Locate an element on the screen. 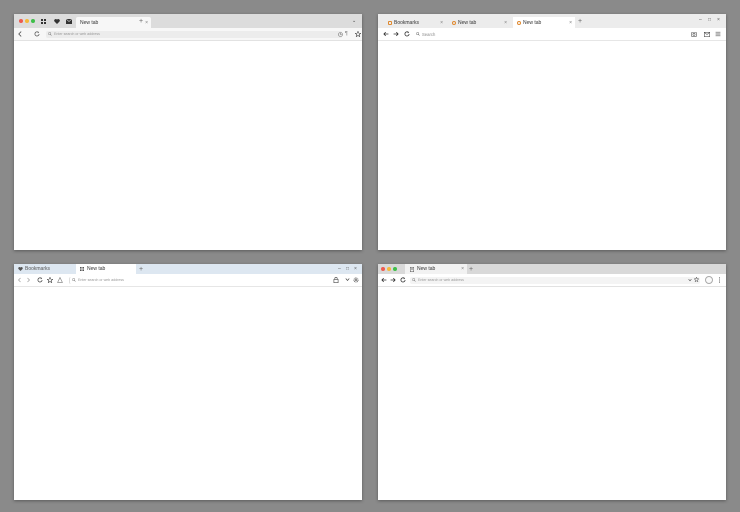 The height and width of the screenshot is (512, 740). page-icon is located at coordinates (411, 269).